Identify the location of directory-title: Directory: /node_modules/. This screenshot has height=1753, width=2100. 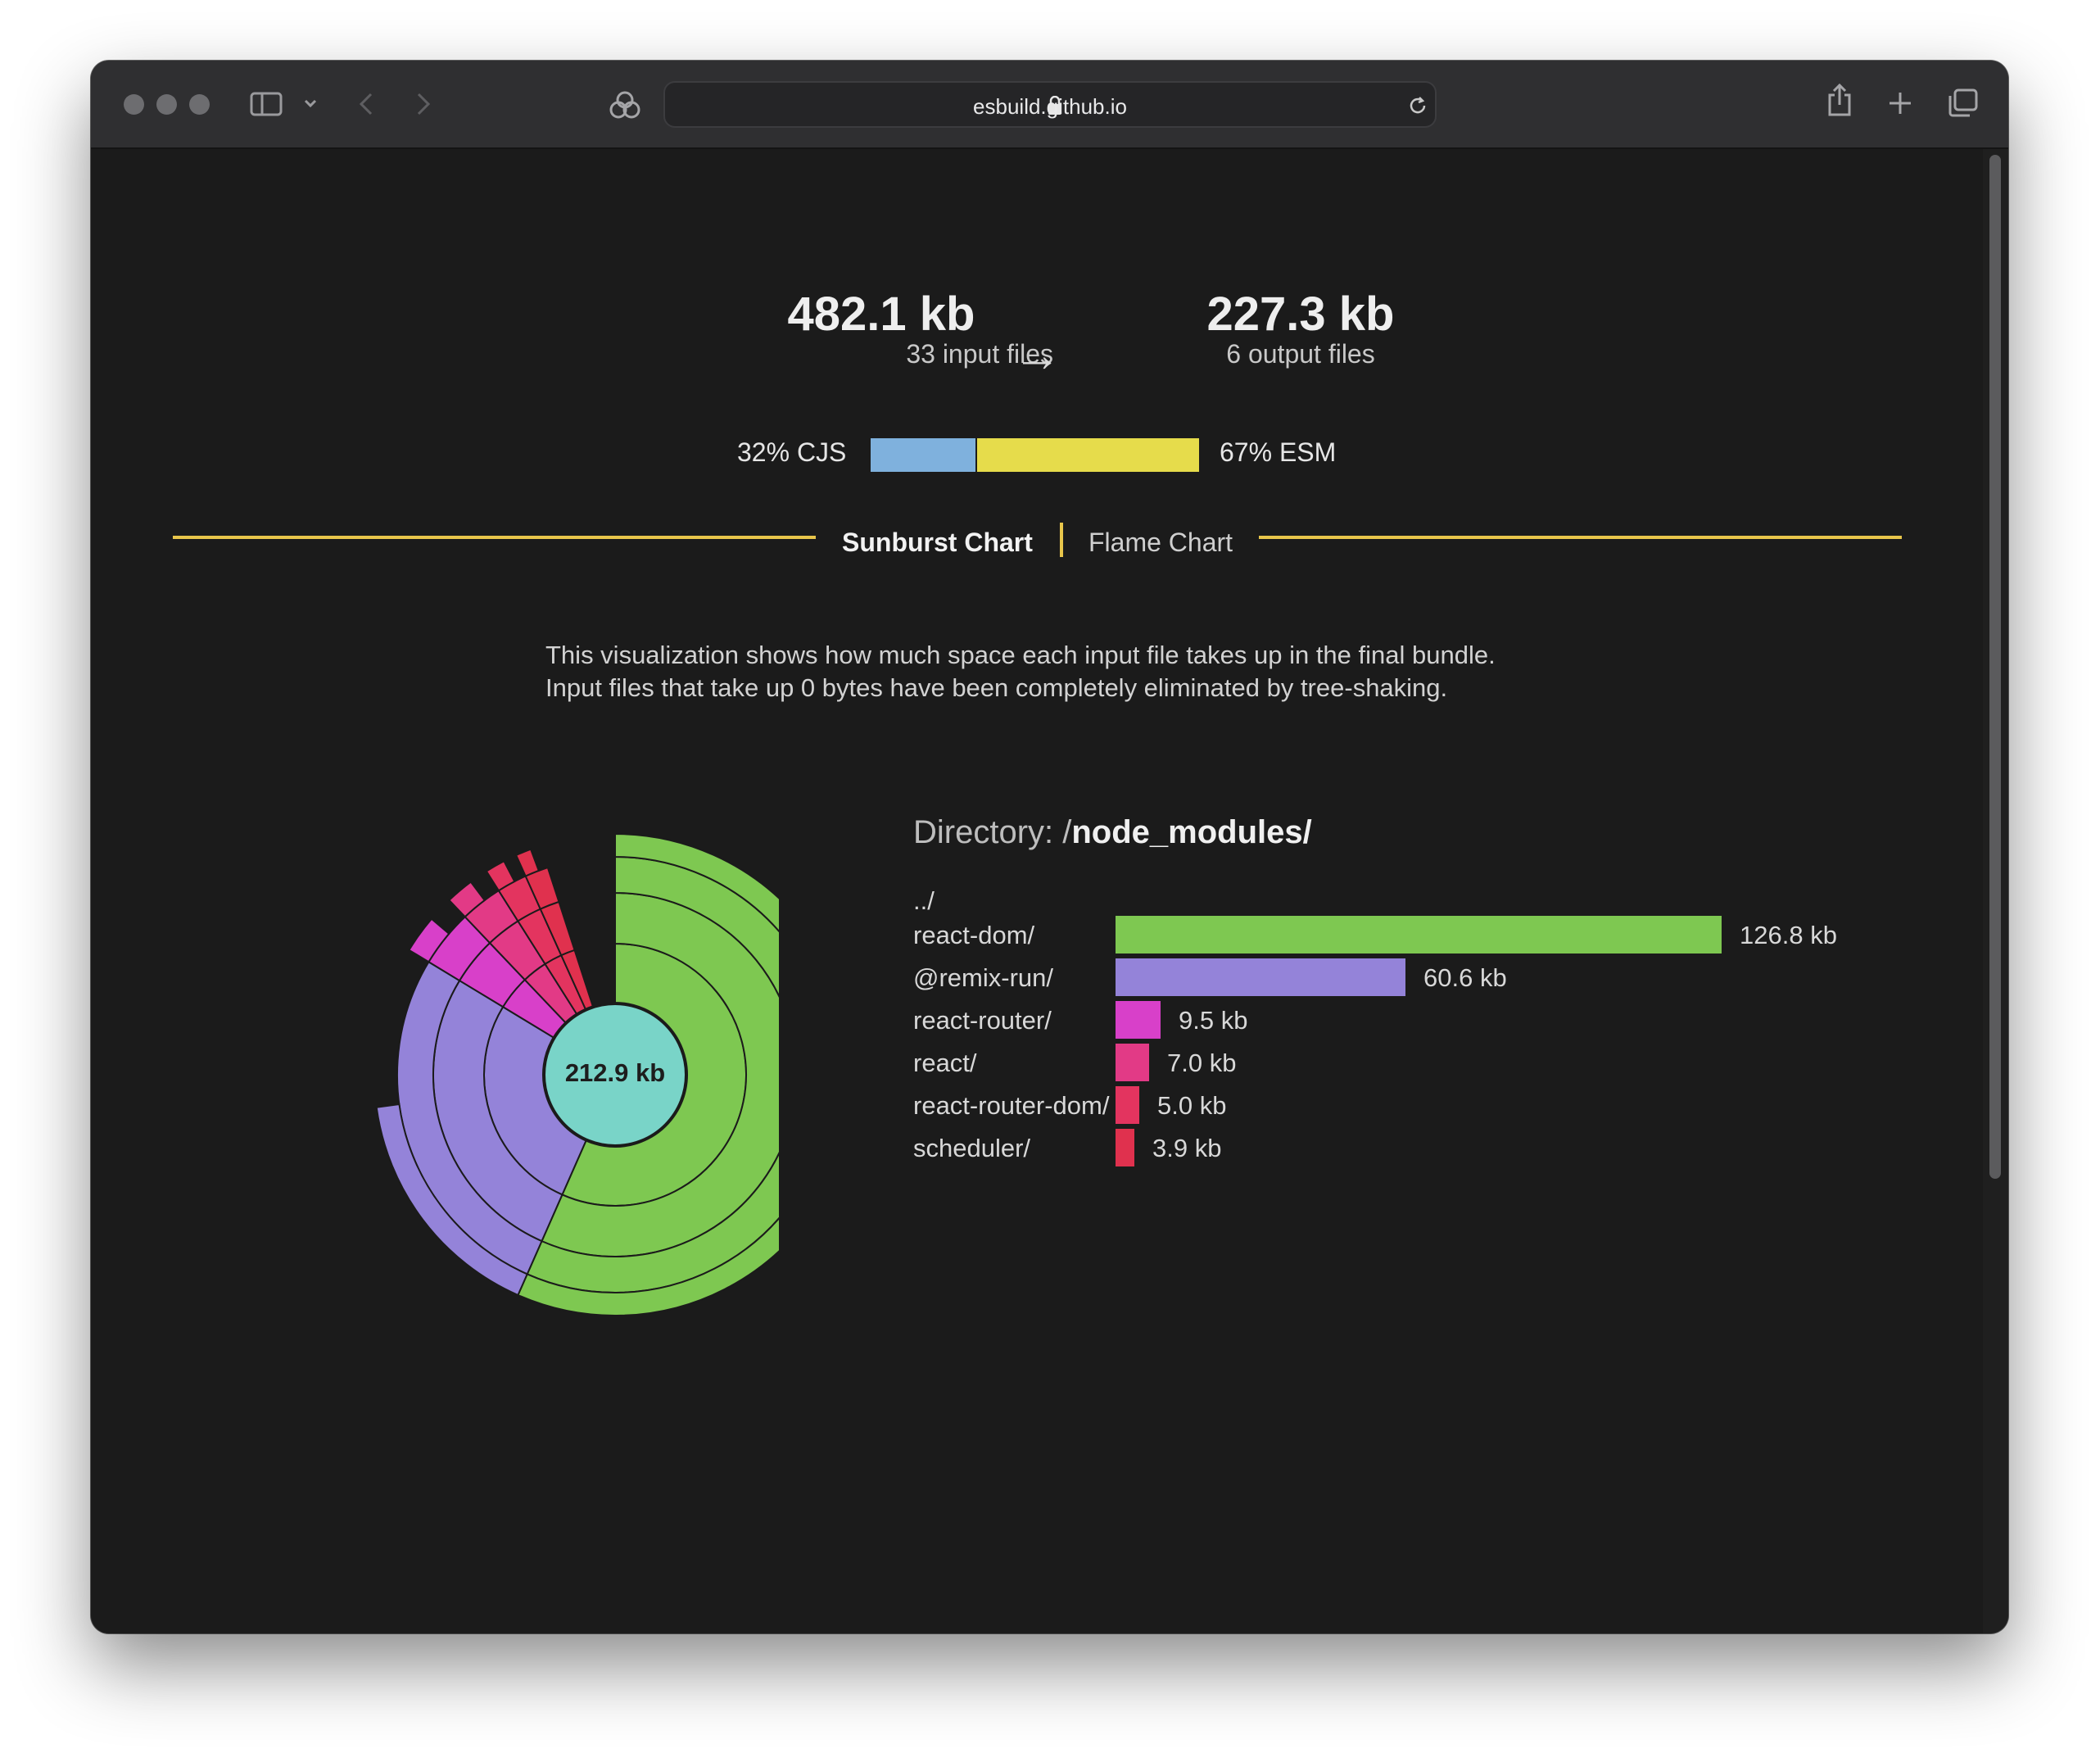
(1112, 832).